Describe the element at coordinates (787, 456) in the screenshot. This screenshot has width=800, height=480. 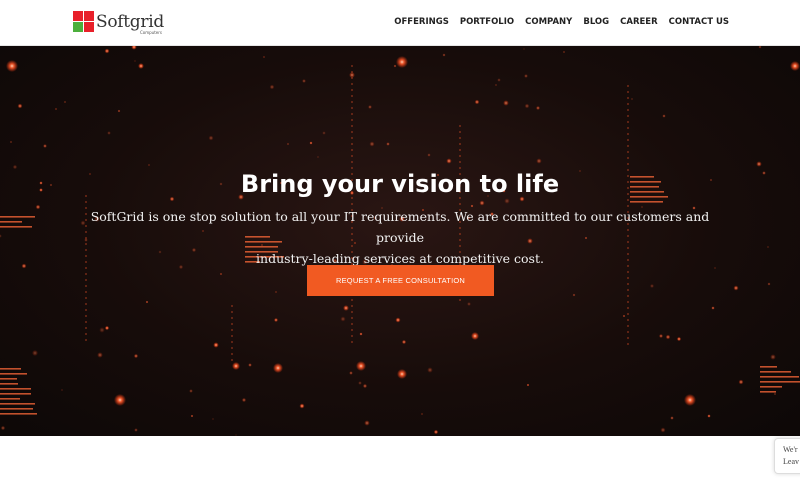
I see `chat-widget: We'r Leav` at that location.